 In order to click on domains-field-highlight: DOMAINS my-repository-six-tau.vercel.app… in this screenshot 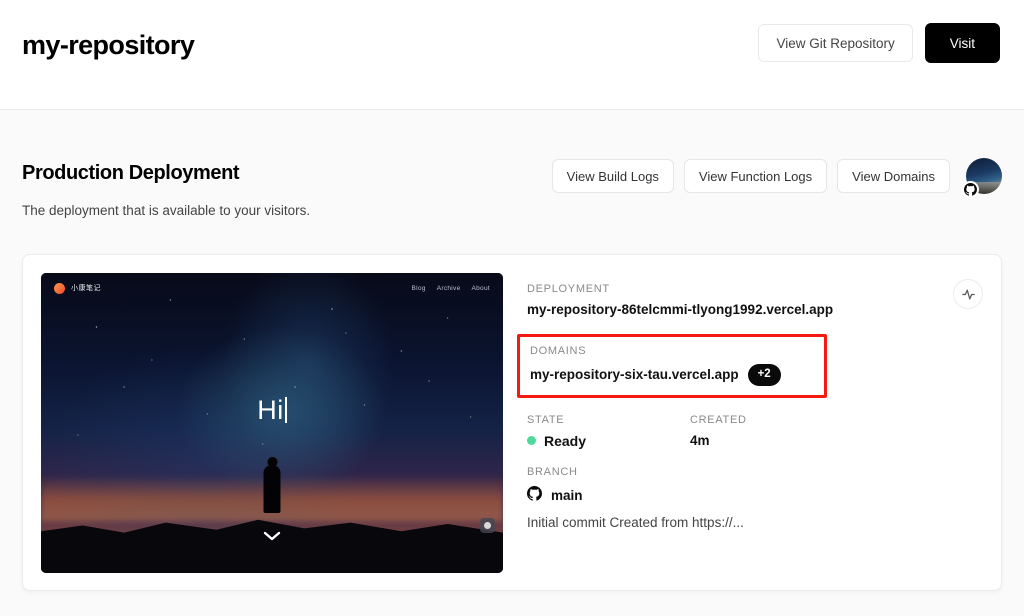, I will do `click(672, 366)`.